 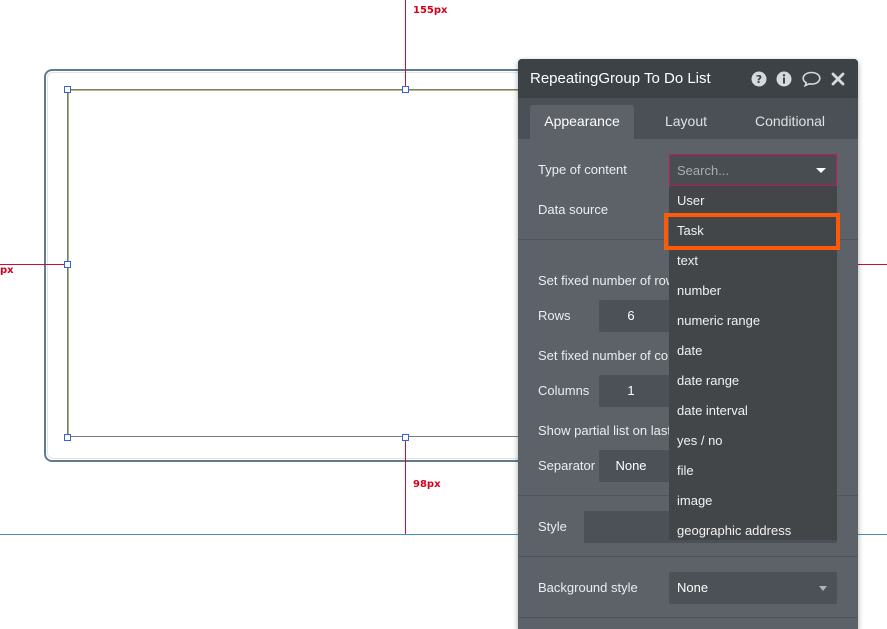 I want to click on data-source-label: Data source, so click(x=573, y=209).